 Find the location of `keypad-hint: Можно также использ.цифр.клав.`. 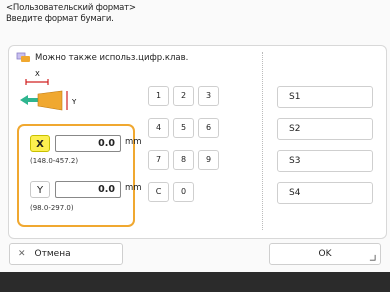

keypad-hint: Можно также использ.цифр.клав. is located at coordinates (102, 57).